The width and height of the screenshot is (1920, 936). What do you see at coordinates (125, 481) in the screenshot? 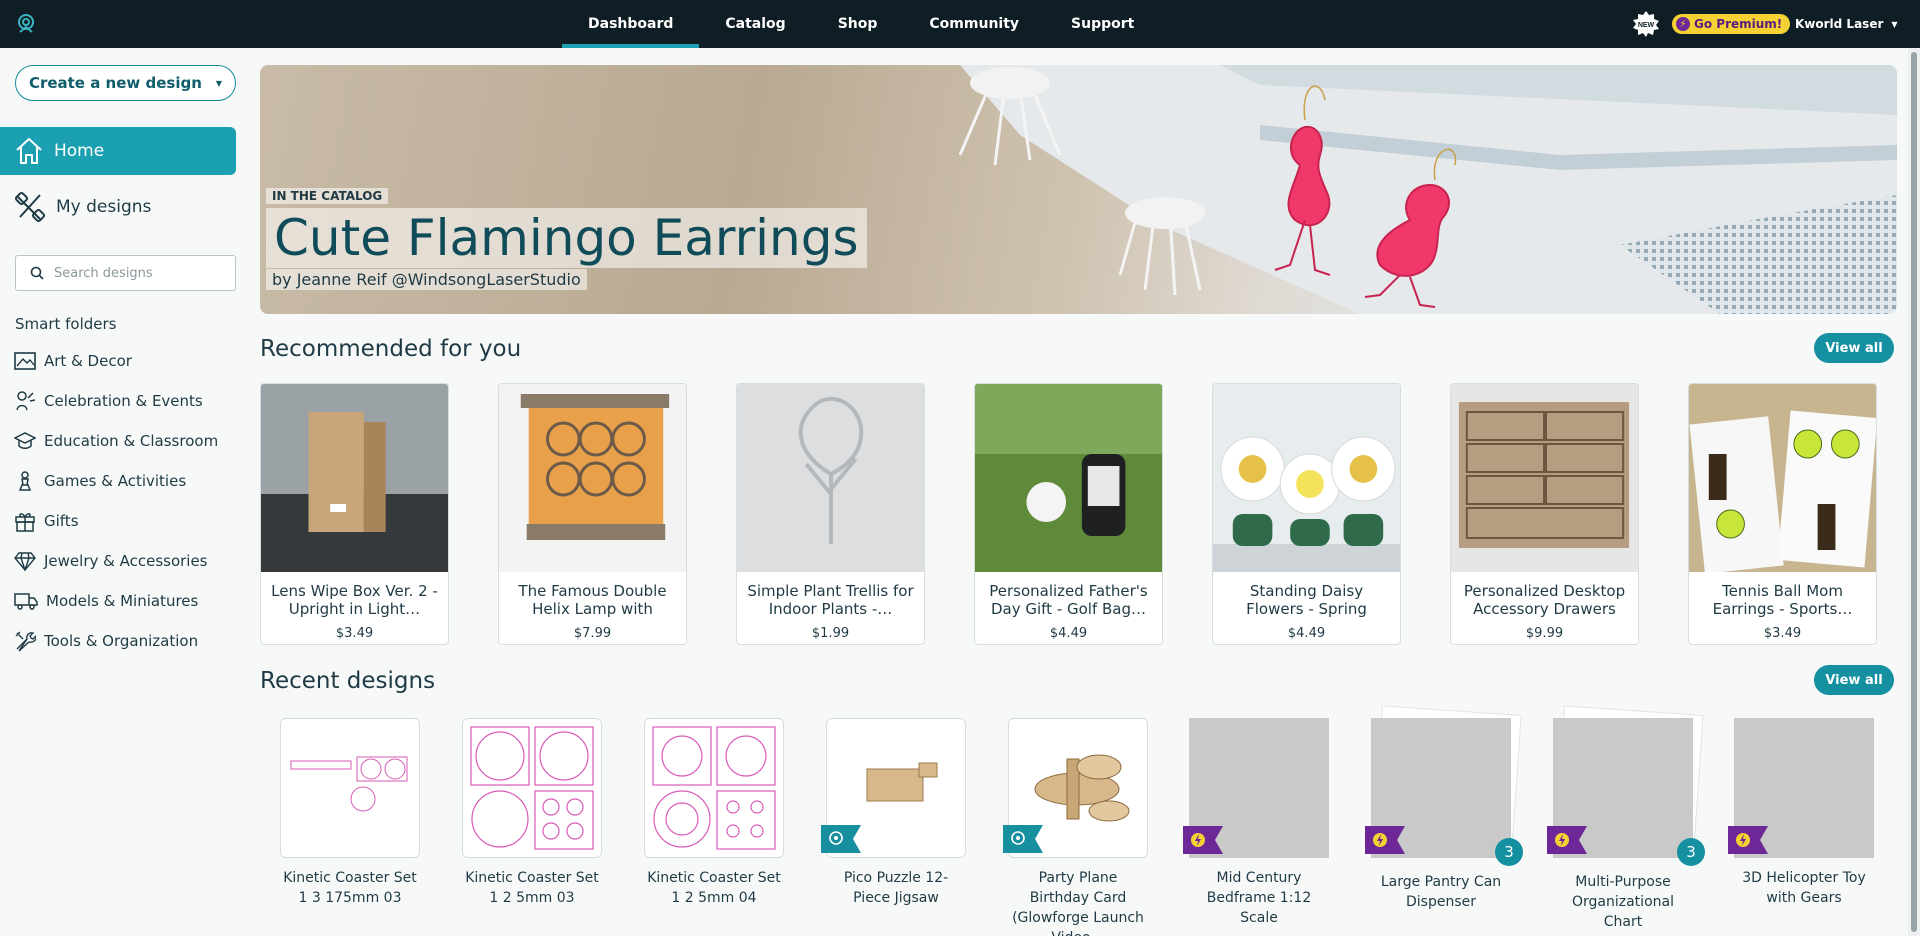
I see `folder-games-activities: Games & Activities` at bounding box center [125, 481].